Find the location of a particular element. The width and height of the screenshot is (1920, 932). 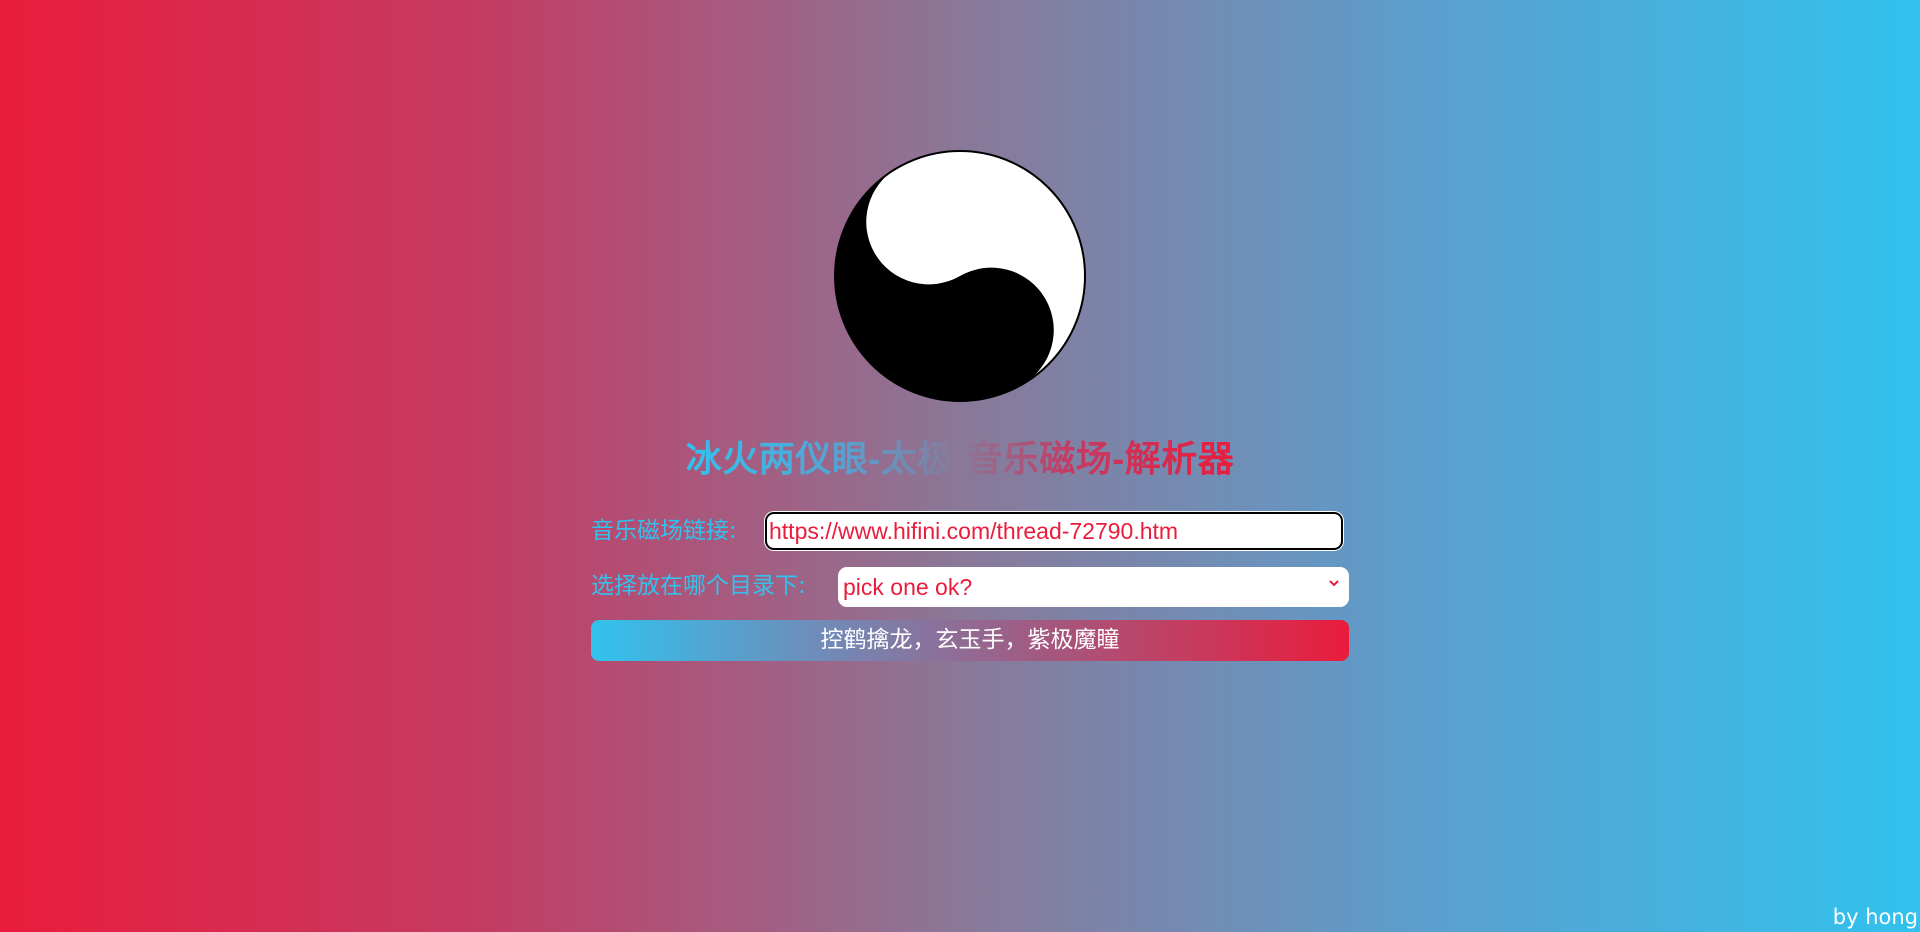

footer-credit: by hong is located at coordinates (1875, 917).